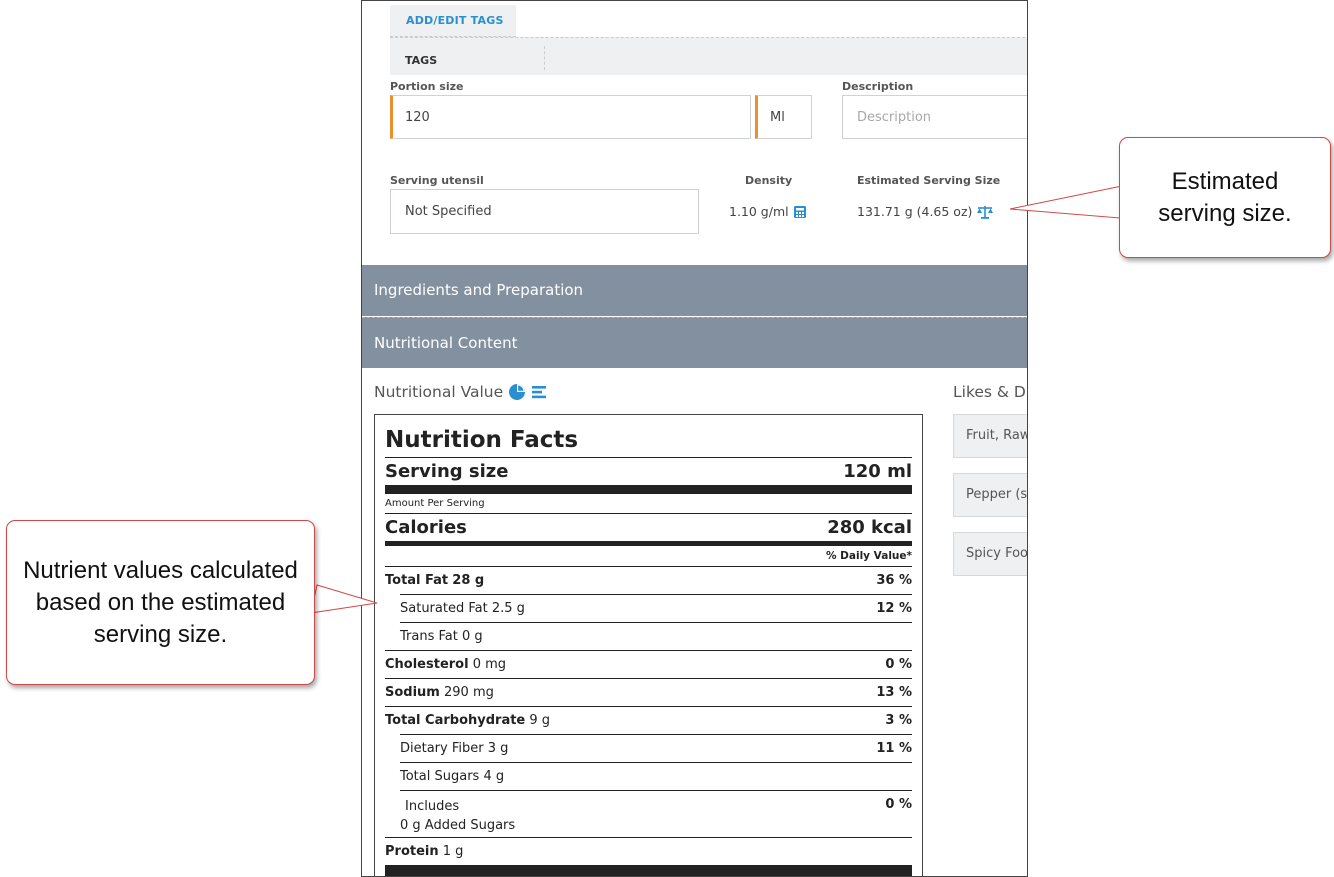 This screenshot has height=877, width=1334. I want to click on likes-dislikes-title: Likes & D, so click(989, 392).